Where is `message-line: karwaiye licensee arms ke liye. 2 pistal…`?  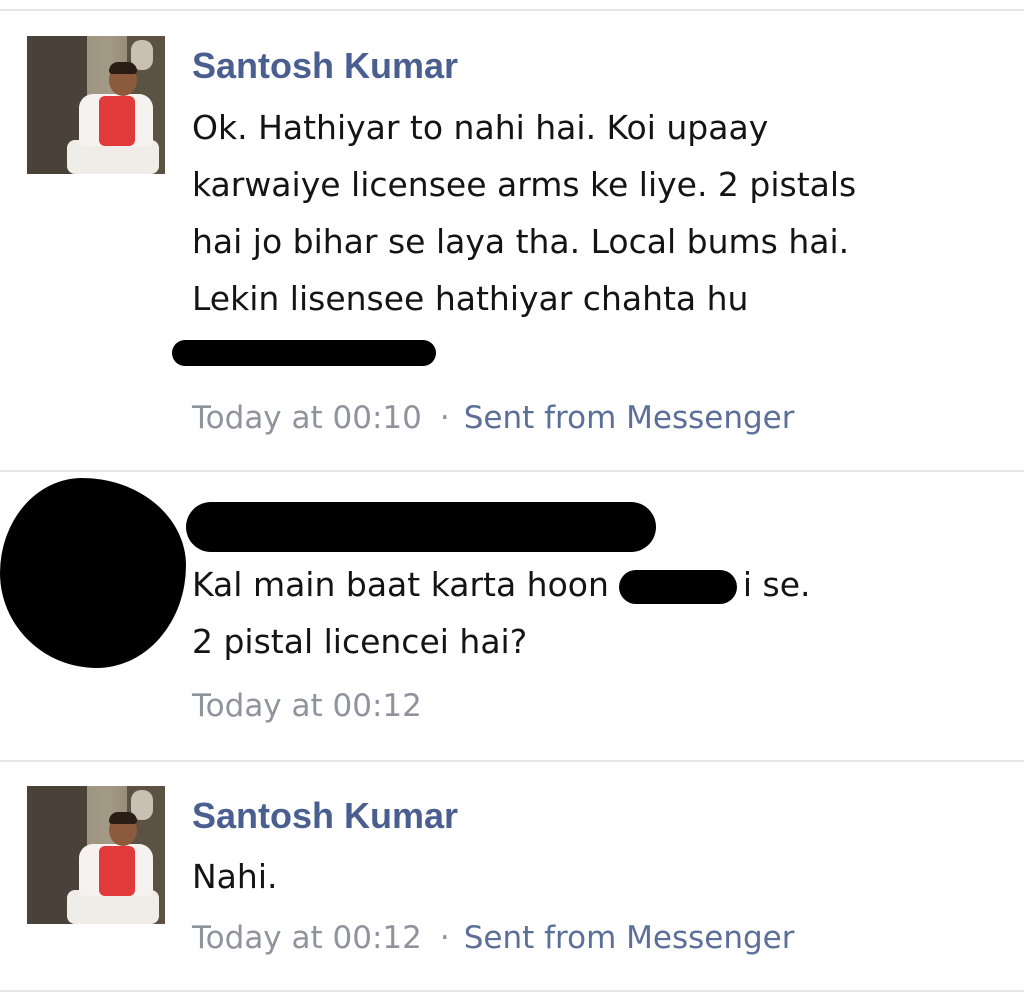 message-line: karwaiye licensee arms ke liye. 2 pistal… is located at coordinates (524, 184).